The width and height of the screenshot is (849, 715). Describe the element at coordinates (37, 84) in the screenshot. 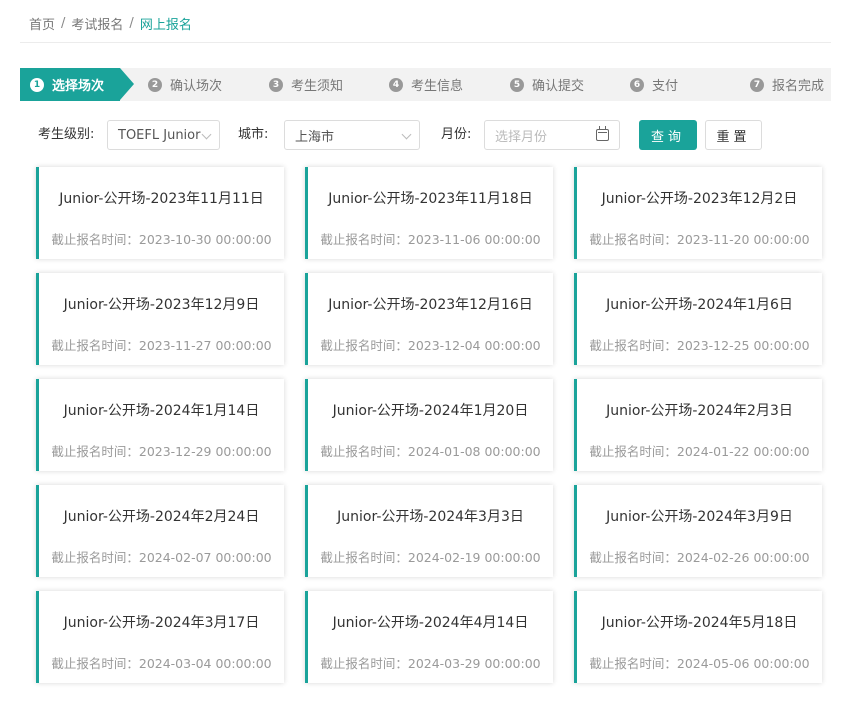

I see `step-number-icon: 1` at that location.